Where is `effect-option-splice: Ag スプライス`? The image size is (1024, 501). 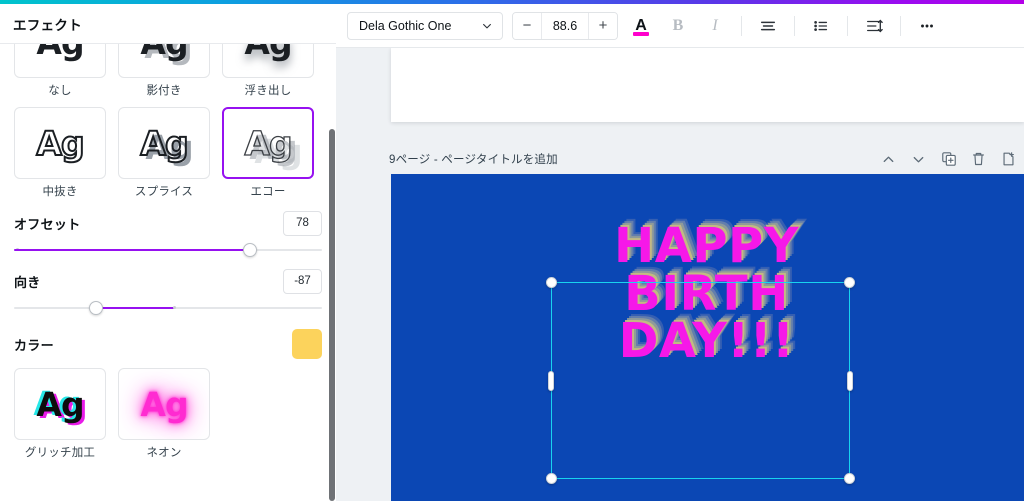
effect-option-splice: Ag スプライス is located at coordinates (167, 157).